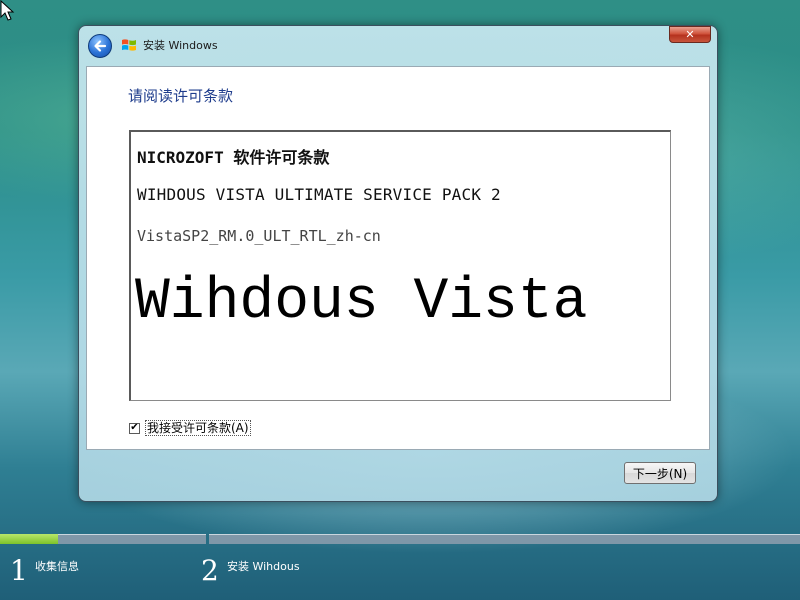 The width and height of the screenshot is (800, 600). Describe the element at coordinates (398, 46) in the screenshot. I see `title-bar: 安装 Windows ✕` at that location.